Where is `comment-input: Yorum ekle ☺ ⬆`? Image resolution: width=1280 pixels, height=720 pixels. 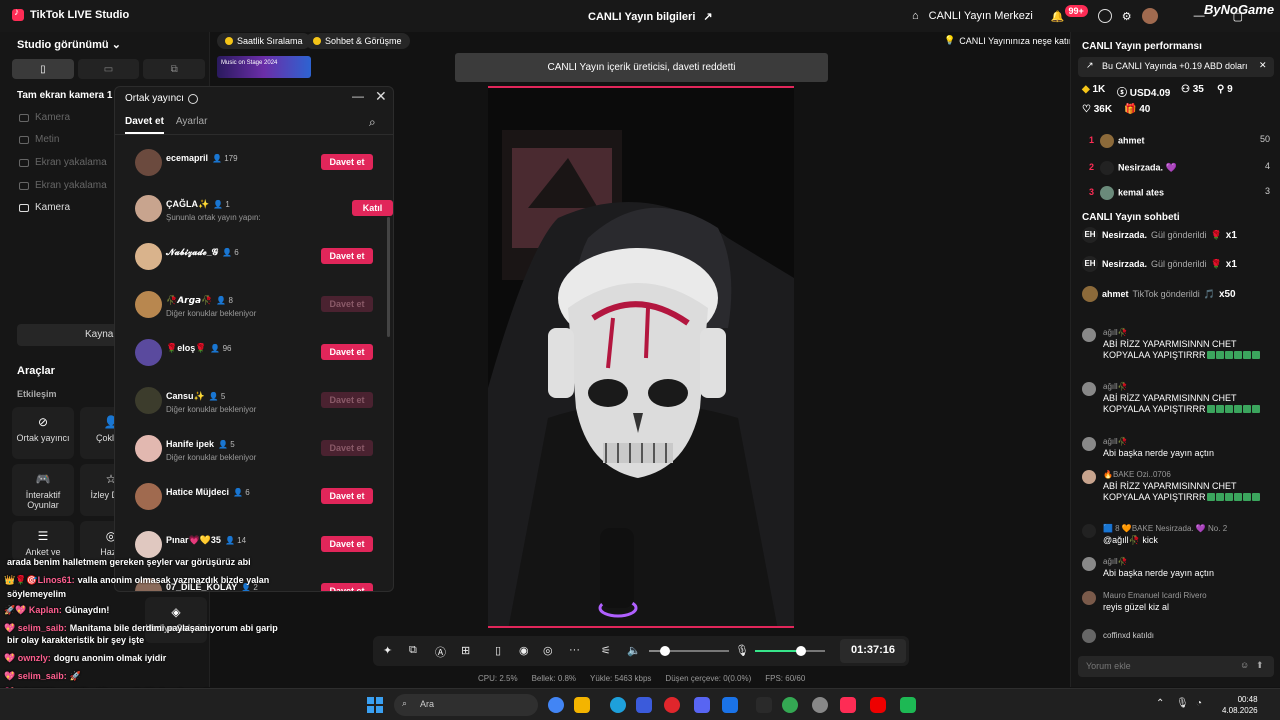 comment-input: Yorum ekle ☺ ⬆ is located at coordinates (1176, 666).